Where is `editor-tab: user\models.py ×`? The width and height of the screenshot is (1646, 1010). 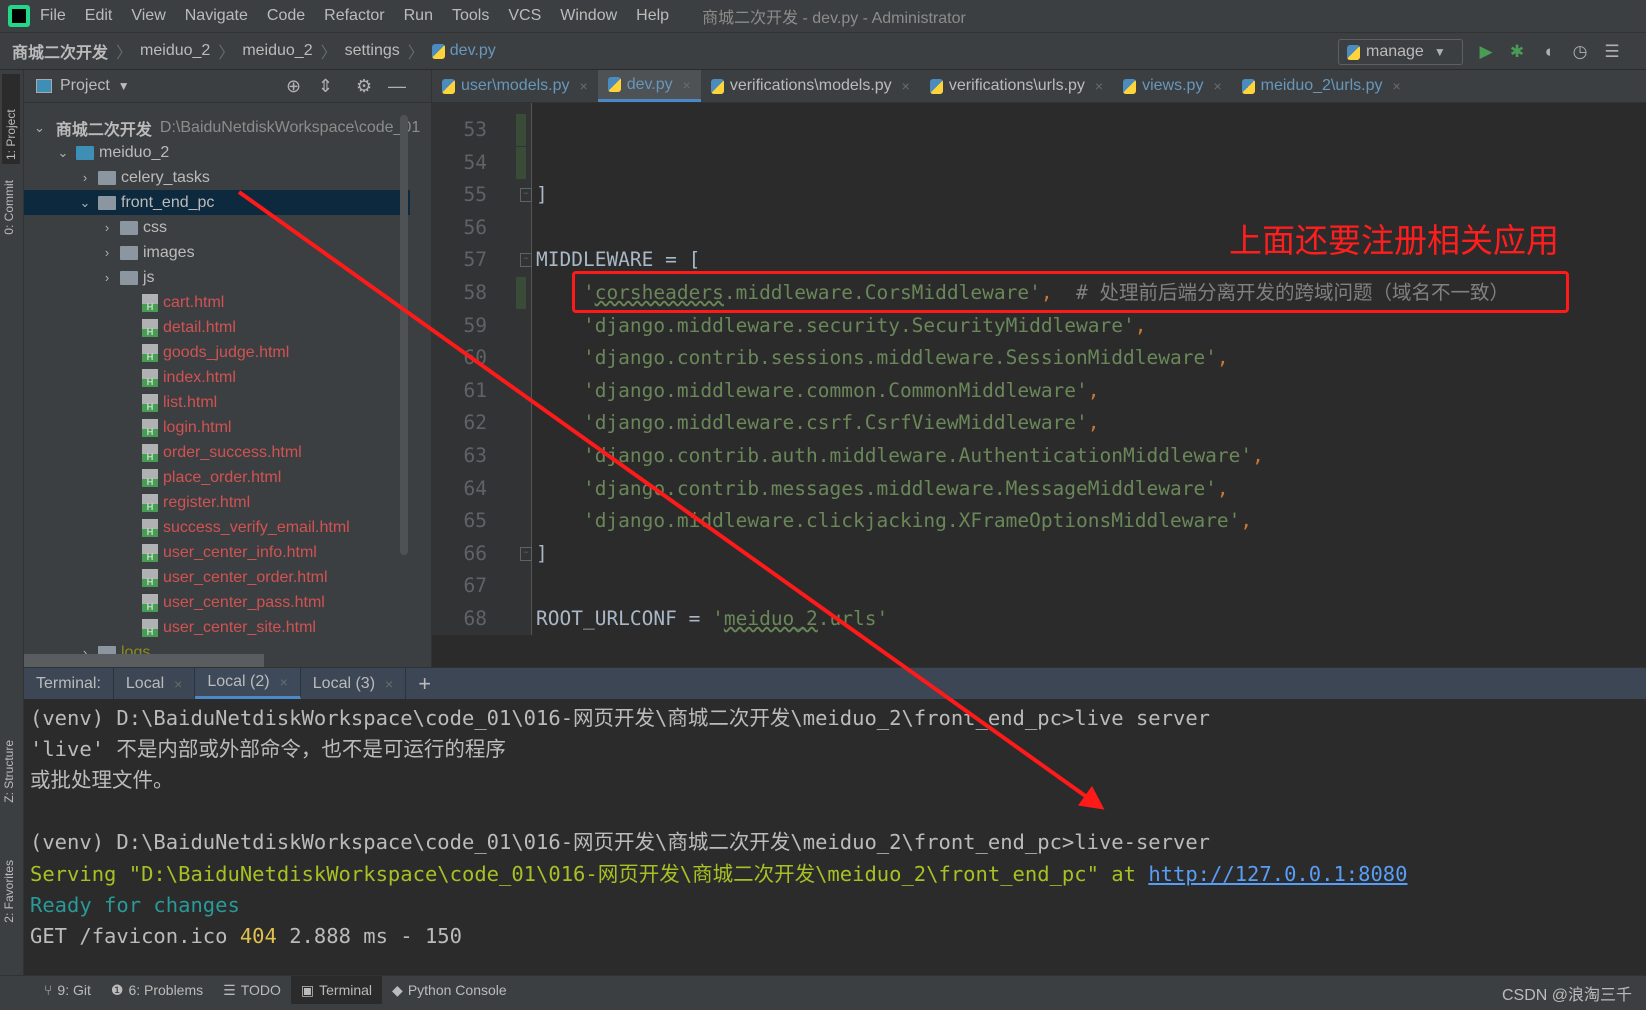
editor-tab: user\models.py × is located at coordinates (515, 86).